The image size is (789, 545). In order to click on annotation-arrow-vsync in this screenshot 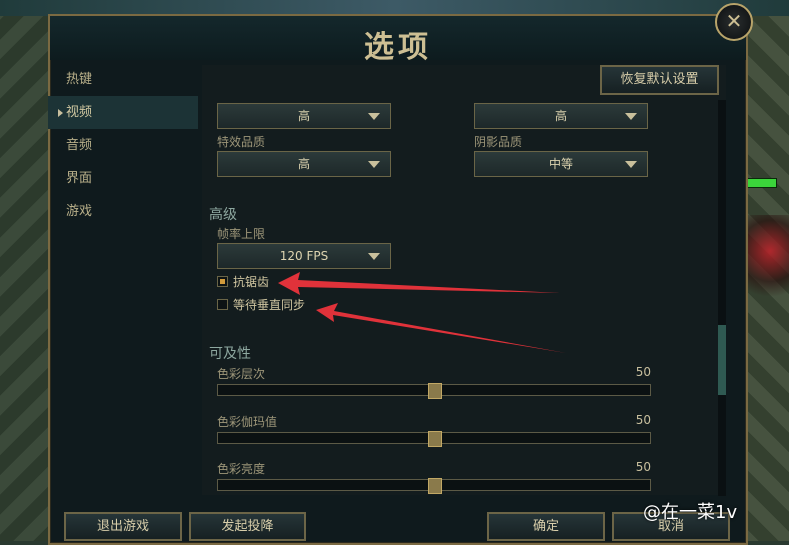, I will do `click(441, 328)`.